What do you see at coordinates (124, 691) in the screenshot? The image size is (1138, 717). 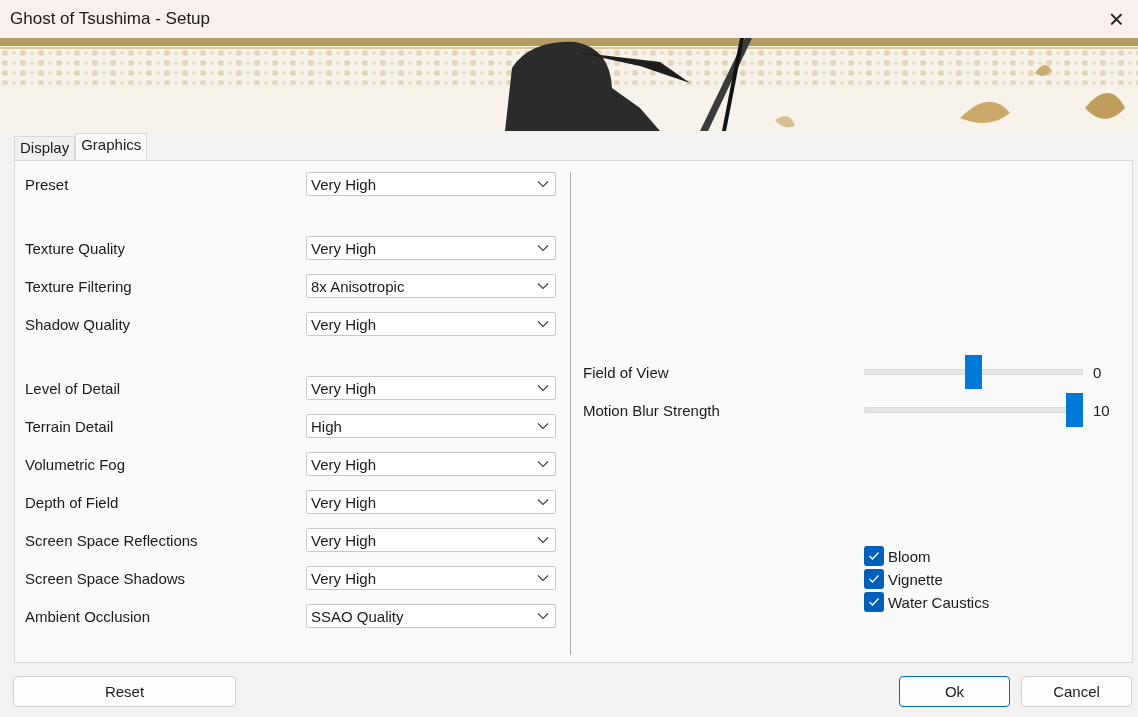 I see `dialog-button: Reset` at bounding box center [124, 691].